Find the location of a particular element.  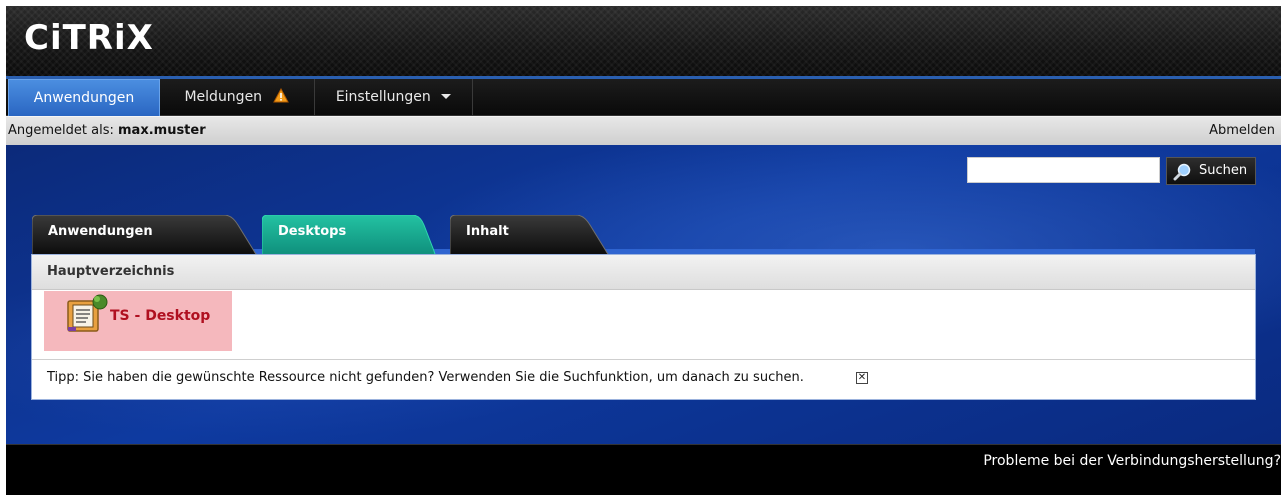

logged-in-as: Angemeldet als: max.muster is located at coordinates (107, 131).